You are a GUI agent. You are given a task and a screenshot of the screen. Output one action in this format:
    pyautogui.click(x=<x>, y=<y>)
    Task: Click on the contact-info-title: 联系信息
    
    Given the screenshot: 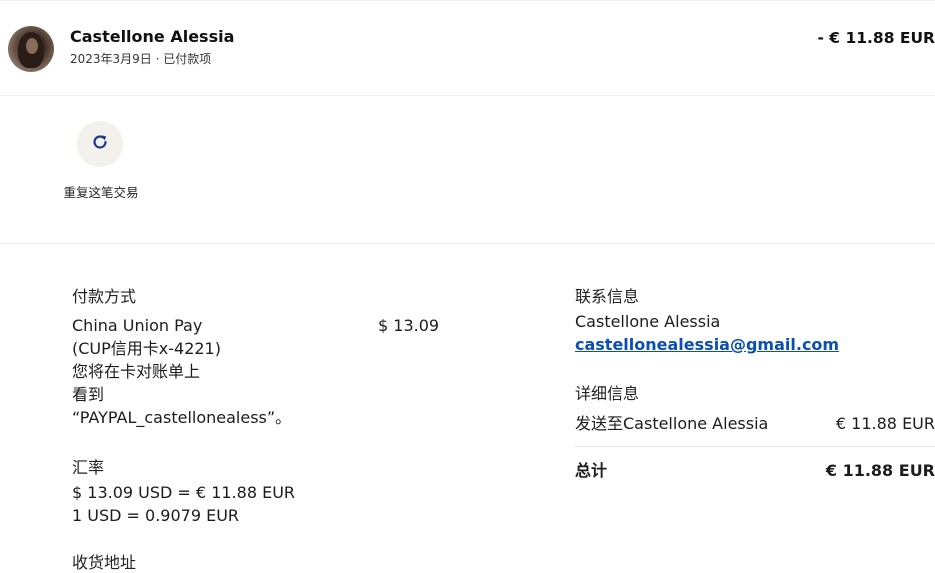 What is the action you would take?
    pyautogui.click(x=607, y=296)
    